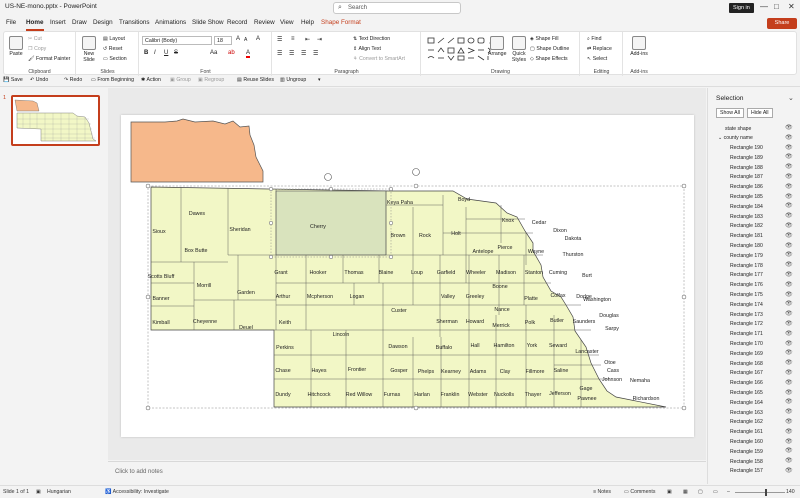  What do you see at coordinates (79, 22) in the screenshot?
I see `tab-draw: Draw` at bounding box center [79, 22].